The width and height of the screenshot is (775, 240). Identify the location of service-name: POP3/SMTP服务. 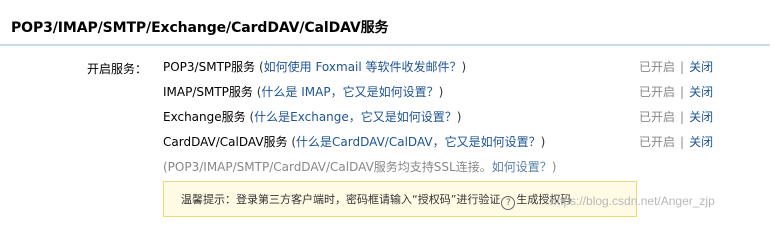
(209, 67).